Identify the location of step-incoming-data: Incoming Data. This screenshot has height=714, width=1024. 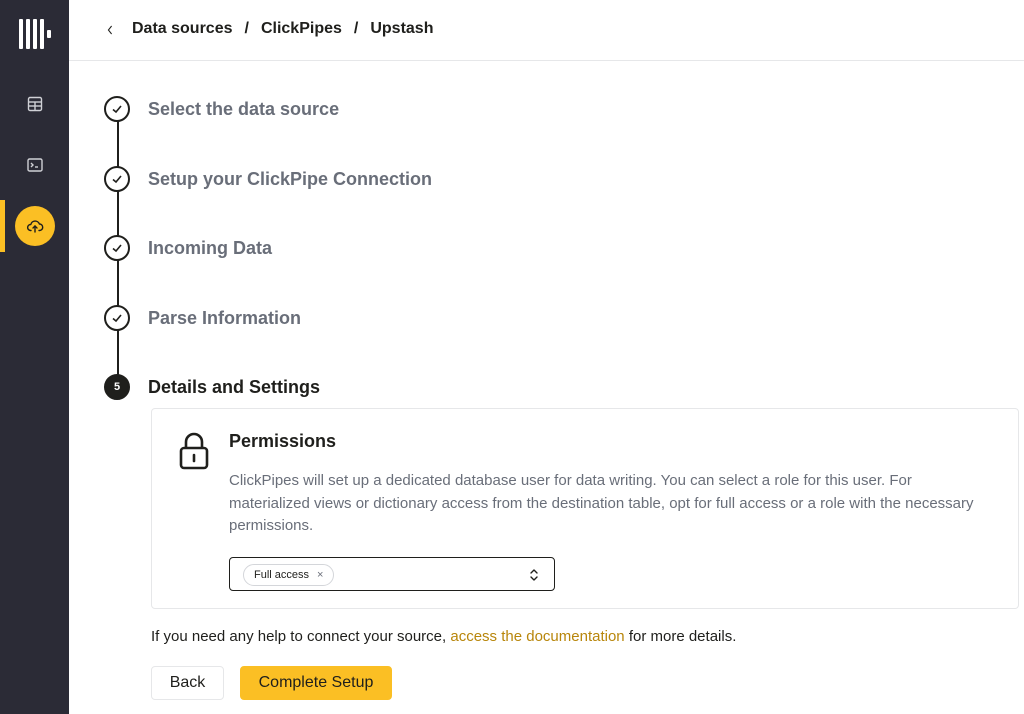
(188, 248).